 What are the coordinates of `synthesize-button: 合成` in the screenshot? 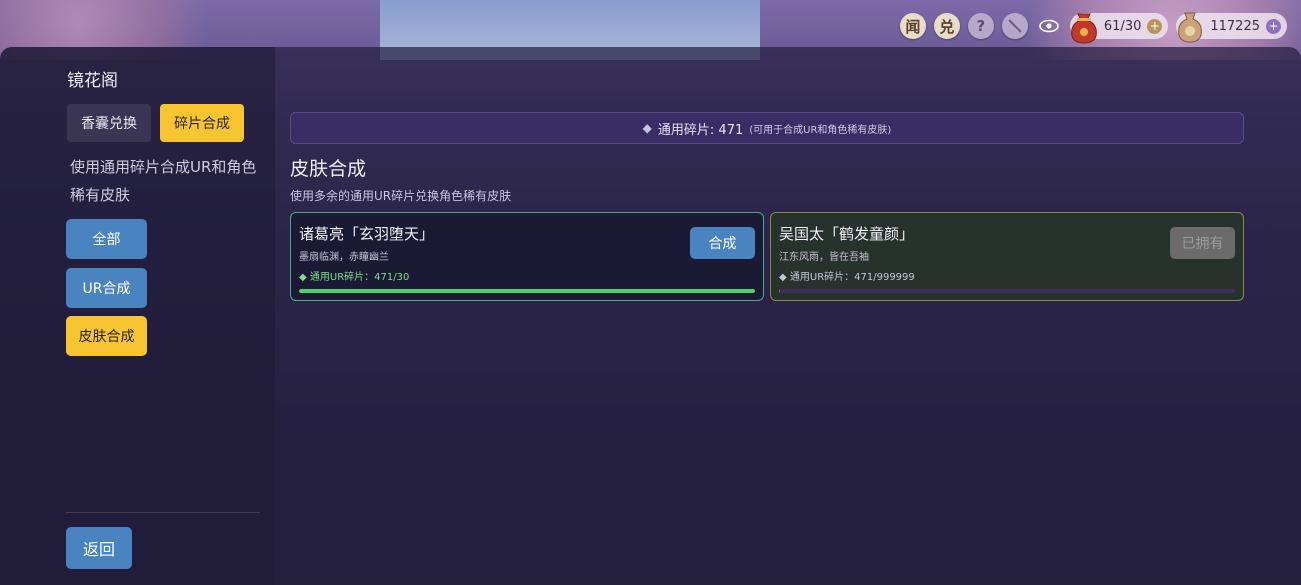 It's located at (722, 243).